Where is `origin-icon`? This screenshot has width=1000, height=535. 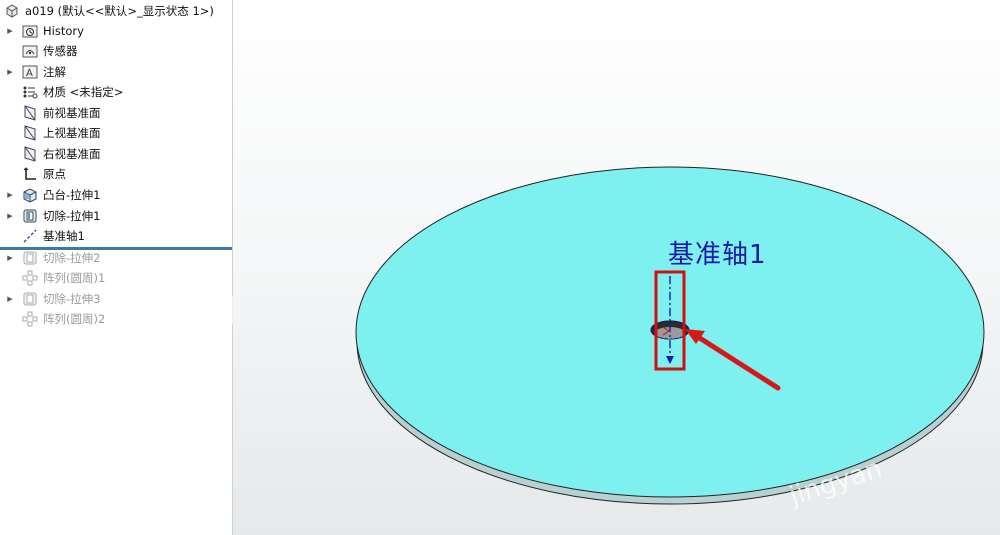 origin-icon is located at coordinates (30, 174).